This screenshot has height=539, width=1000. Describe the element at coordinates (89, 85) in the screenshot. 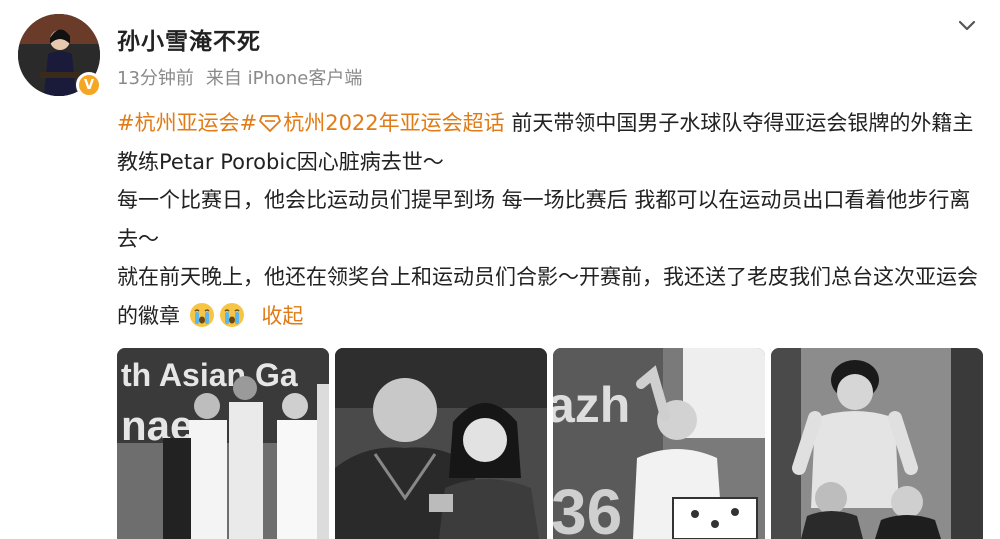

I see `verified-badge-icon: V` at that location.